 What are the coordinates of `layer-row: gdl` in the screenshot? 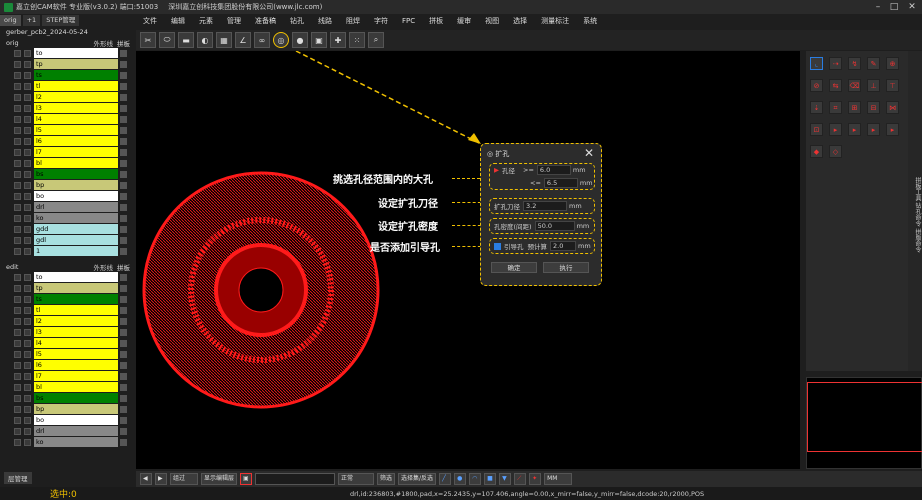 It's located at (70, 240).